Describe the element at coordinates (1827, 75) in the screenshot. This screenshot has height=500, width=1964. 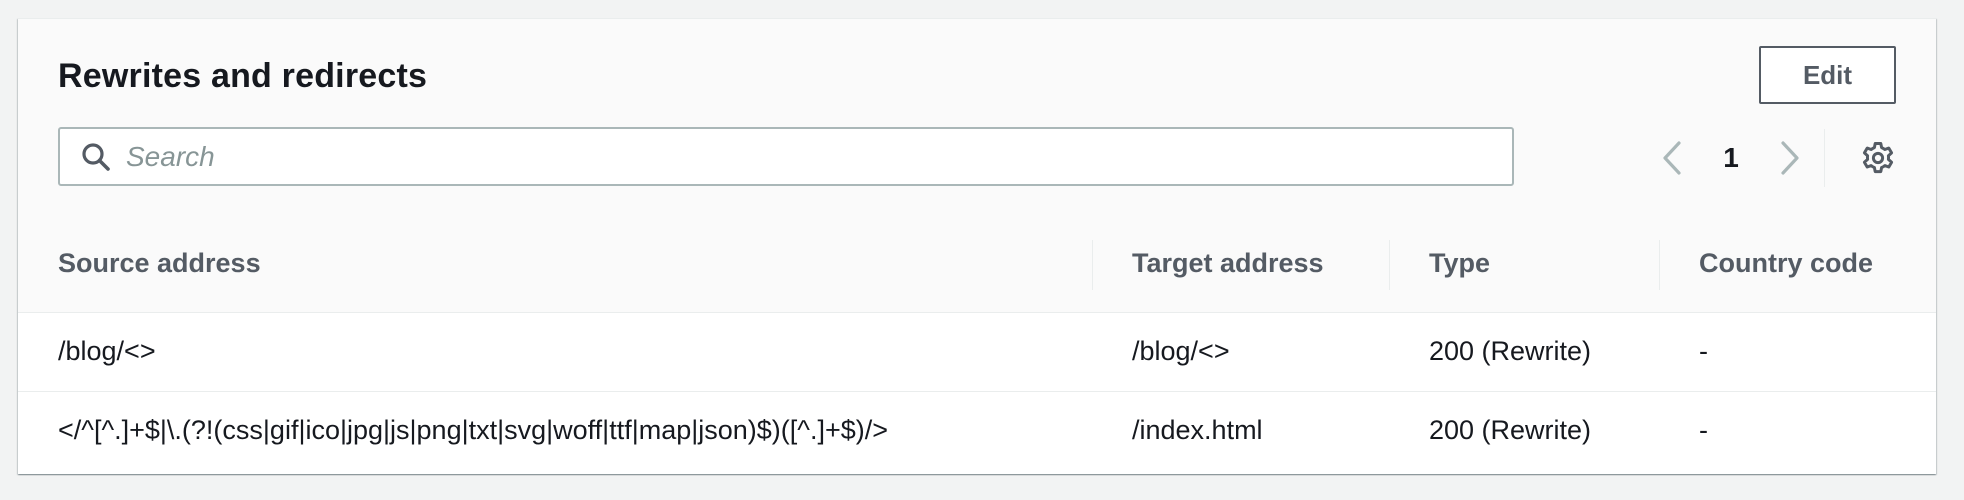
I see `edit-button: Edit` at that location.